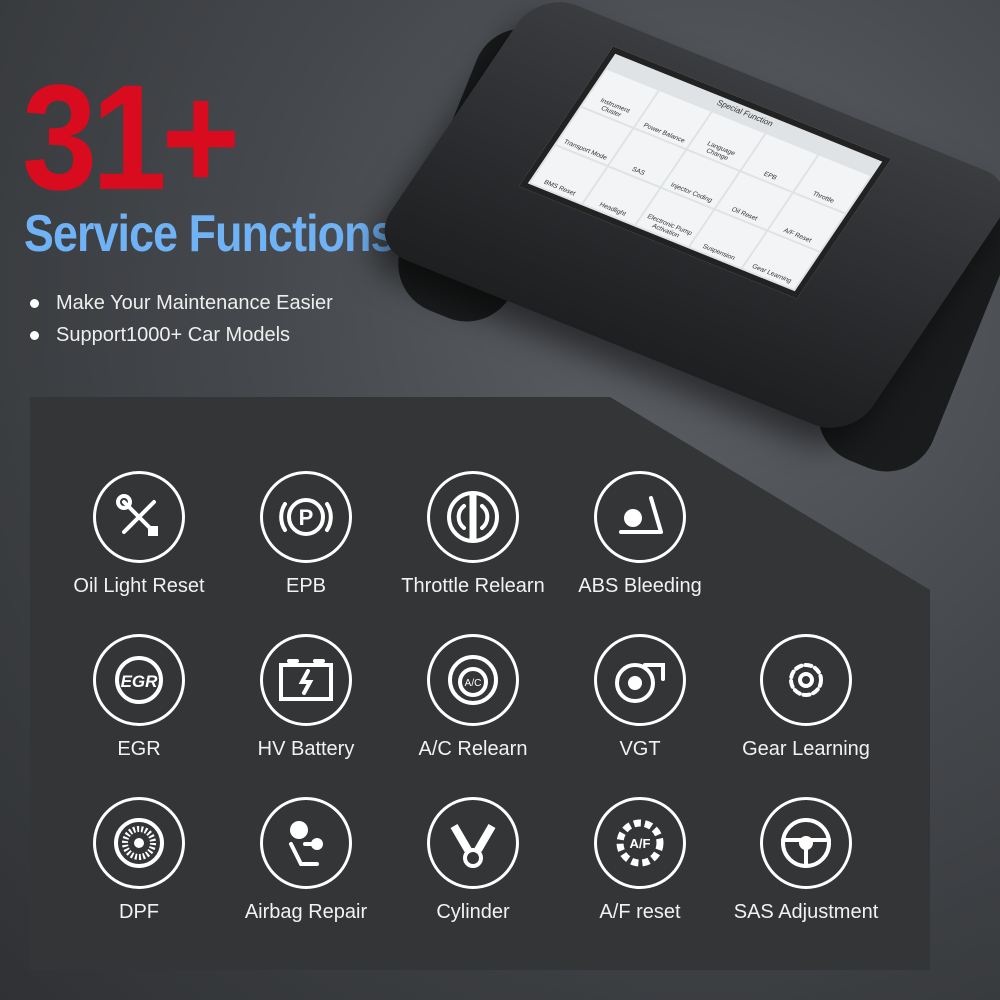  I want to click on battery-icon, so click(306, 680).